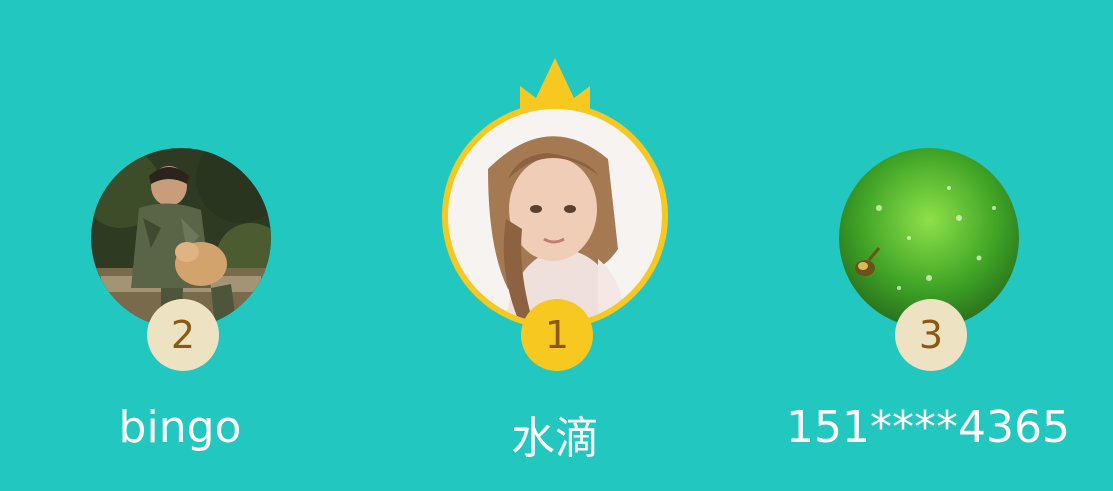  I want to click on user-name: 151****4365, so click(928, 427).